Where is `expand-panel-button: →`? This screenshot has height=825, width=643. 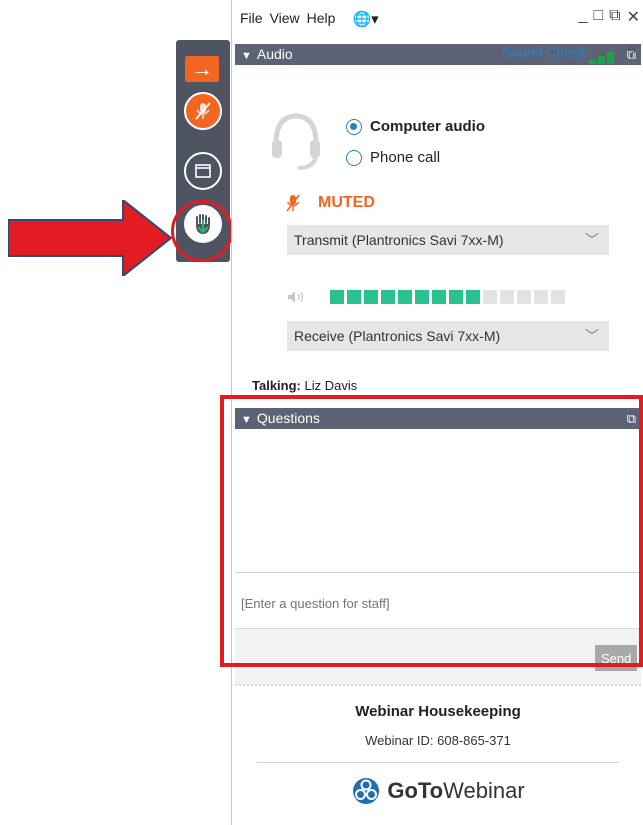 expand-panel-button: → is located at coordinates (202, 69).